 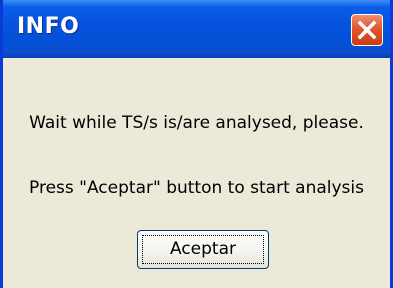 I want to click on close-icon, so click(x=367, y=30).